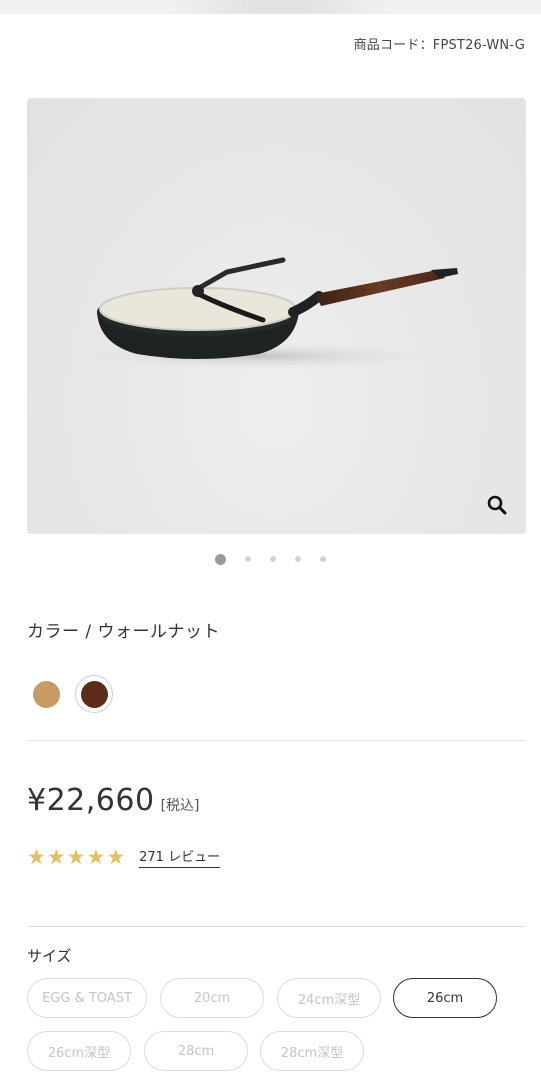 The height and width of the screenshot is (1080, 541). I want to click on gallery-pagination, so click(270, 559).